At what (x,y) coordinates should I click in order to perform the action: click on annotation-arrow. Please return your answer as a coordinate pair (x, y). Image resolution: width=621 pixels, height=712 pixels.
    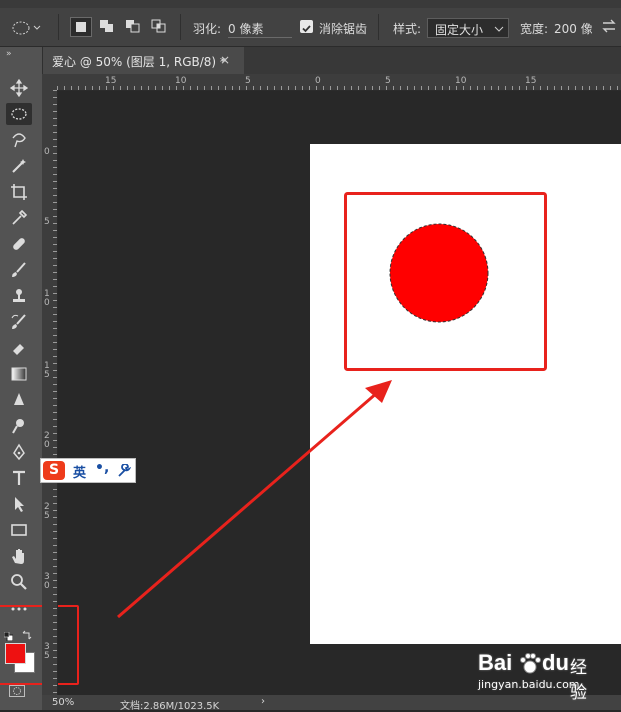
    Looking at the image, I should click on (248, 504).